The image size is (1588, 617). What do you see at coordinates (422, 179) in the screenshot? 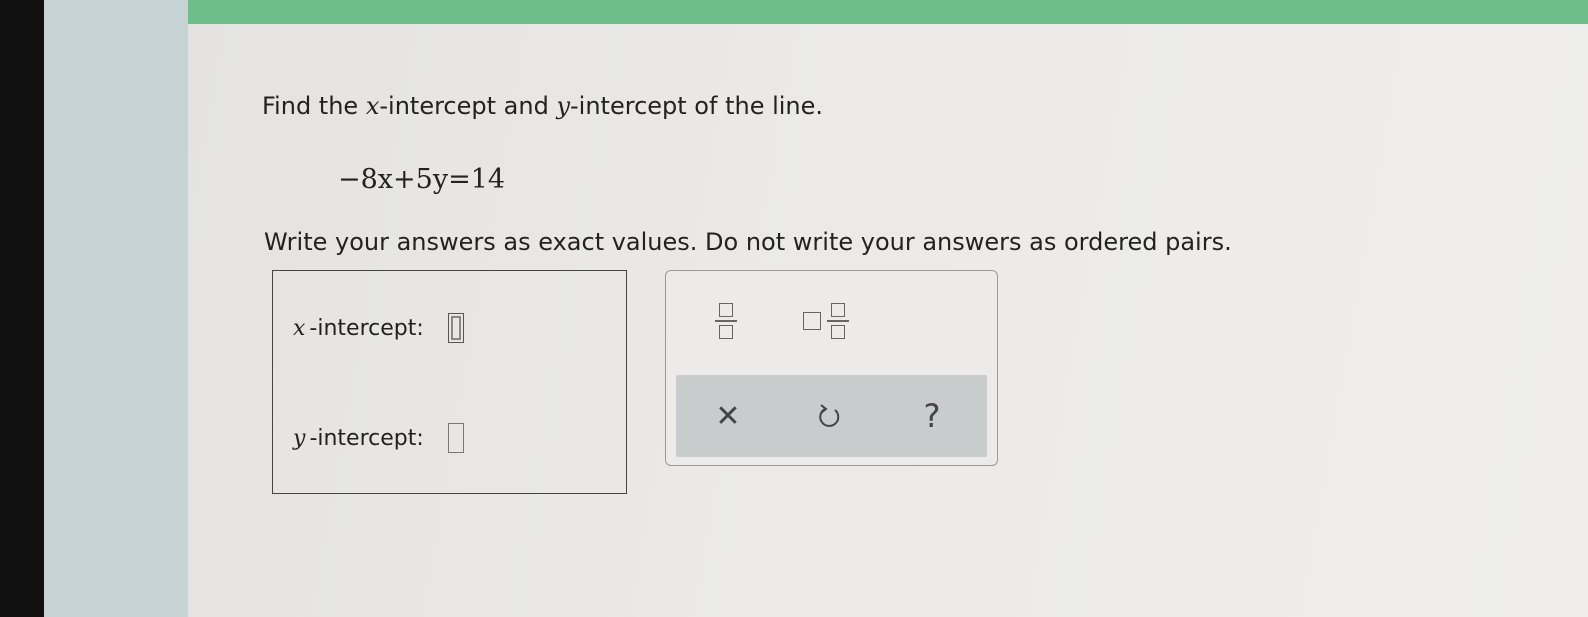
I see `line-equation: −8x+5y=14` at bounding box center [422, 179].